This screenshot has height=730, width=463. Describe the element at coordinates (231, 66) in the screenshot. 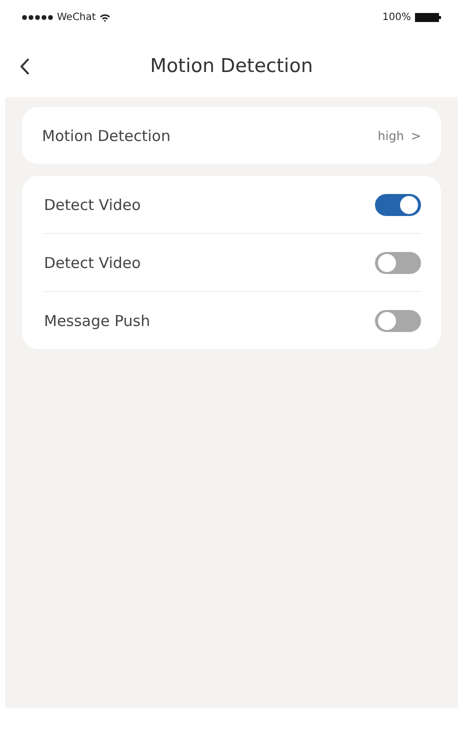

I see `page-title: Motion Detection` at that location.